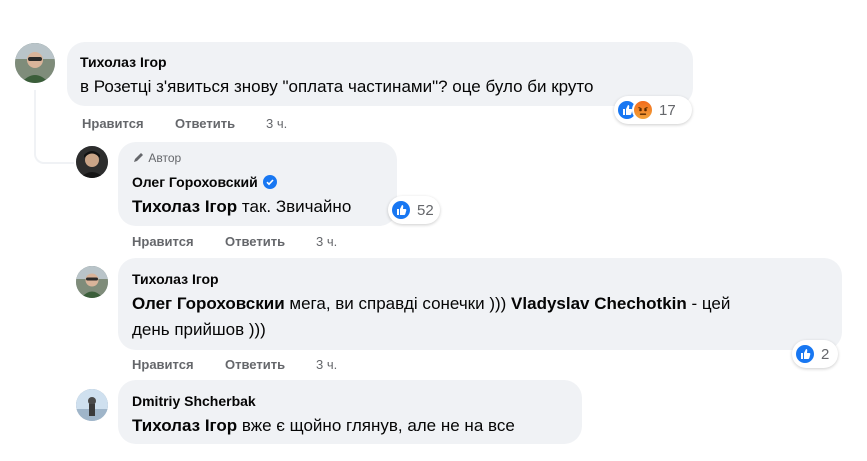  What do you see at coordinates (208, 303) in the screenshot?
I see `mention-link: Олег Гороховскии` at bounding box center [208, 303].